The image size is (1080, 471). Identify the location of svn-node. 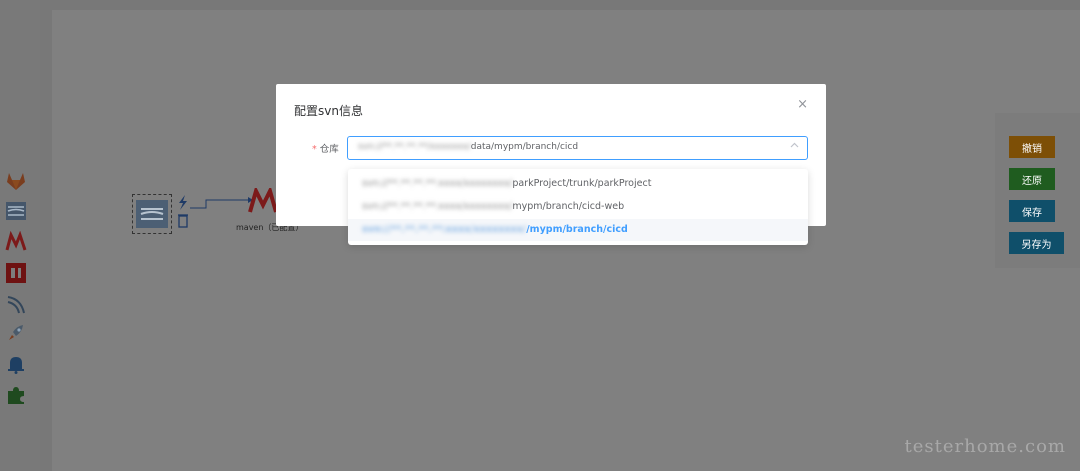
(152, 214).